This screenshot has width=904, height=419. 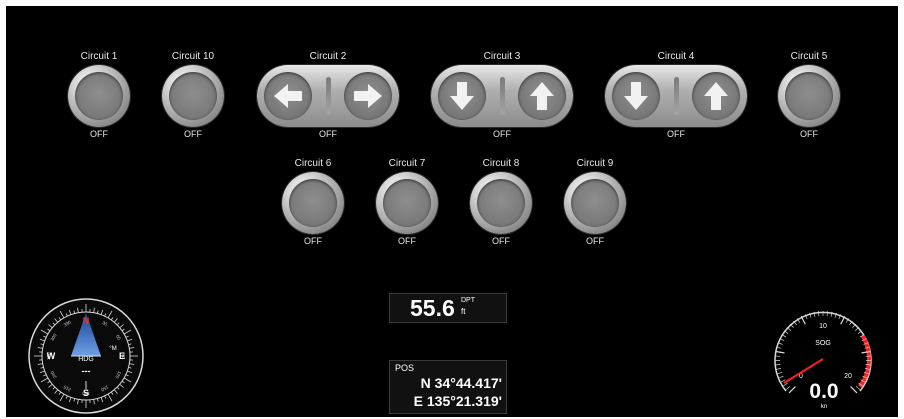 What do you see at coordinates (848, 376) in the screenshot?
I see `sog-scale-20: 20` at bounding box center [848, 376].